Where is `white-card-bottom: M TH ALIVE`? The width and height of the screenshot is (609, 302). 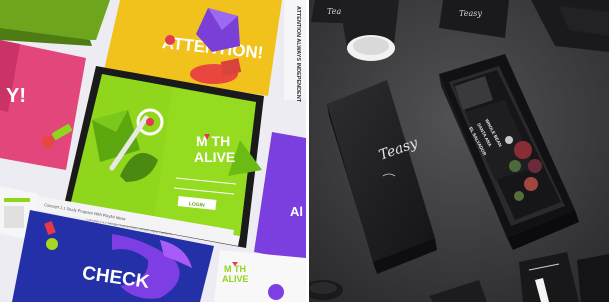
white-card-bottom: M TH ALIVE is located at coordinates (260, 276).